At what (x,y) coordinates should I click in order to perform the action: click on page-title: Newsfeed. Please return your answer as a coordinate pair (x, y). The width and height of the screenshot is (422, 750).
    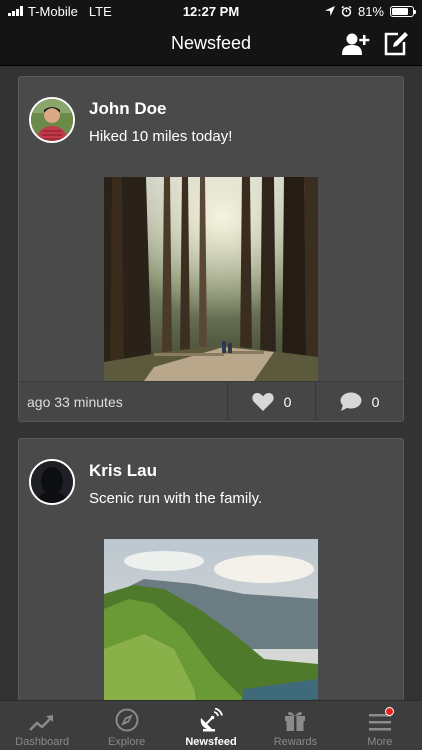
    Looking at the image, I should click on (211, 43).